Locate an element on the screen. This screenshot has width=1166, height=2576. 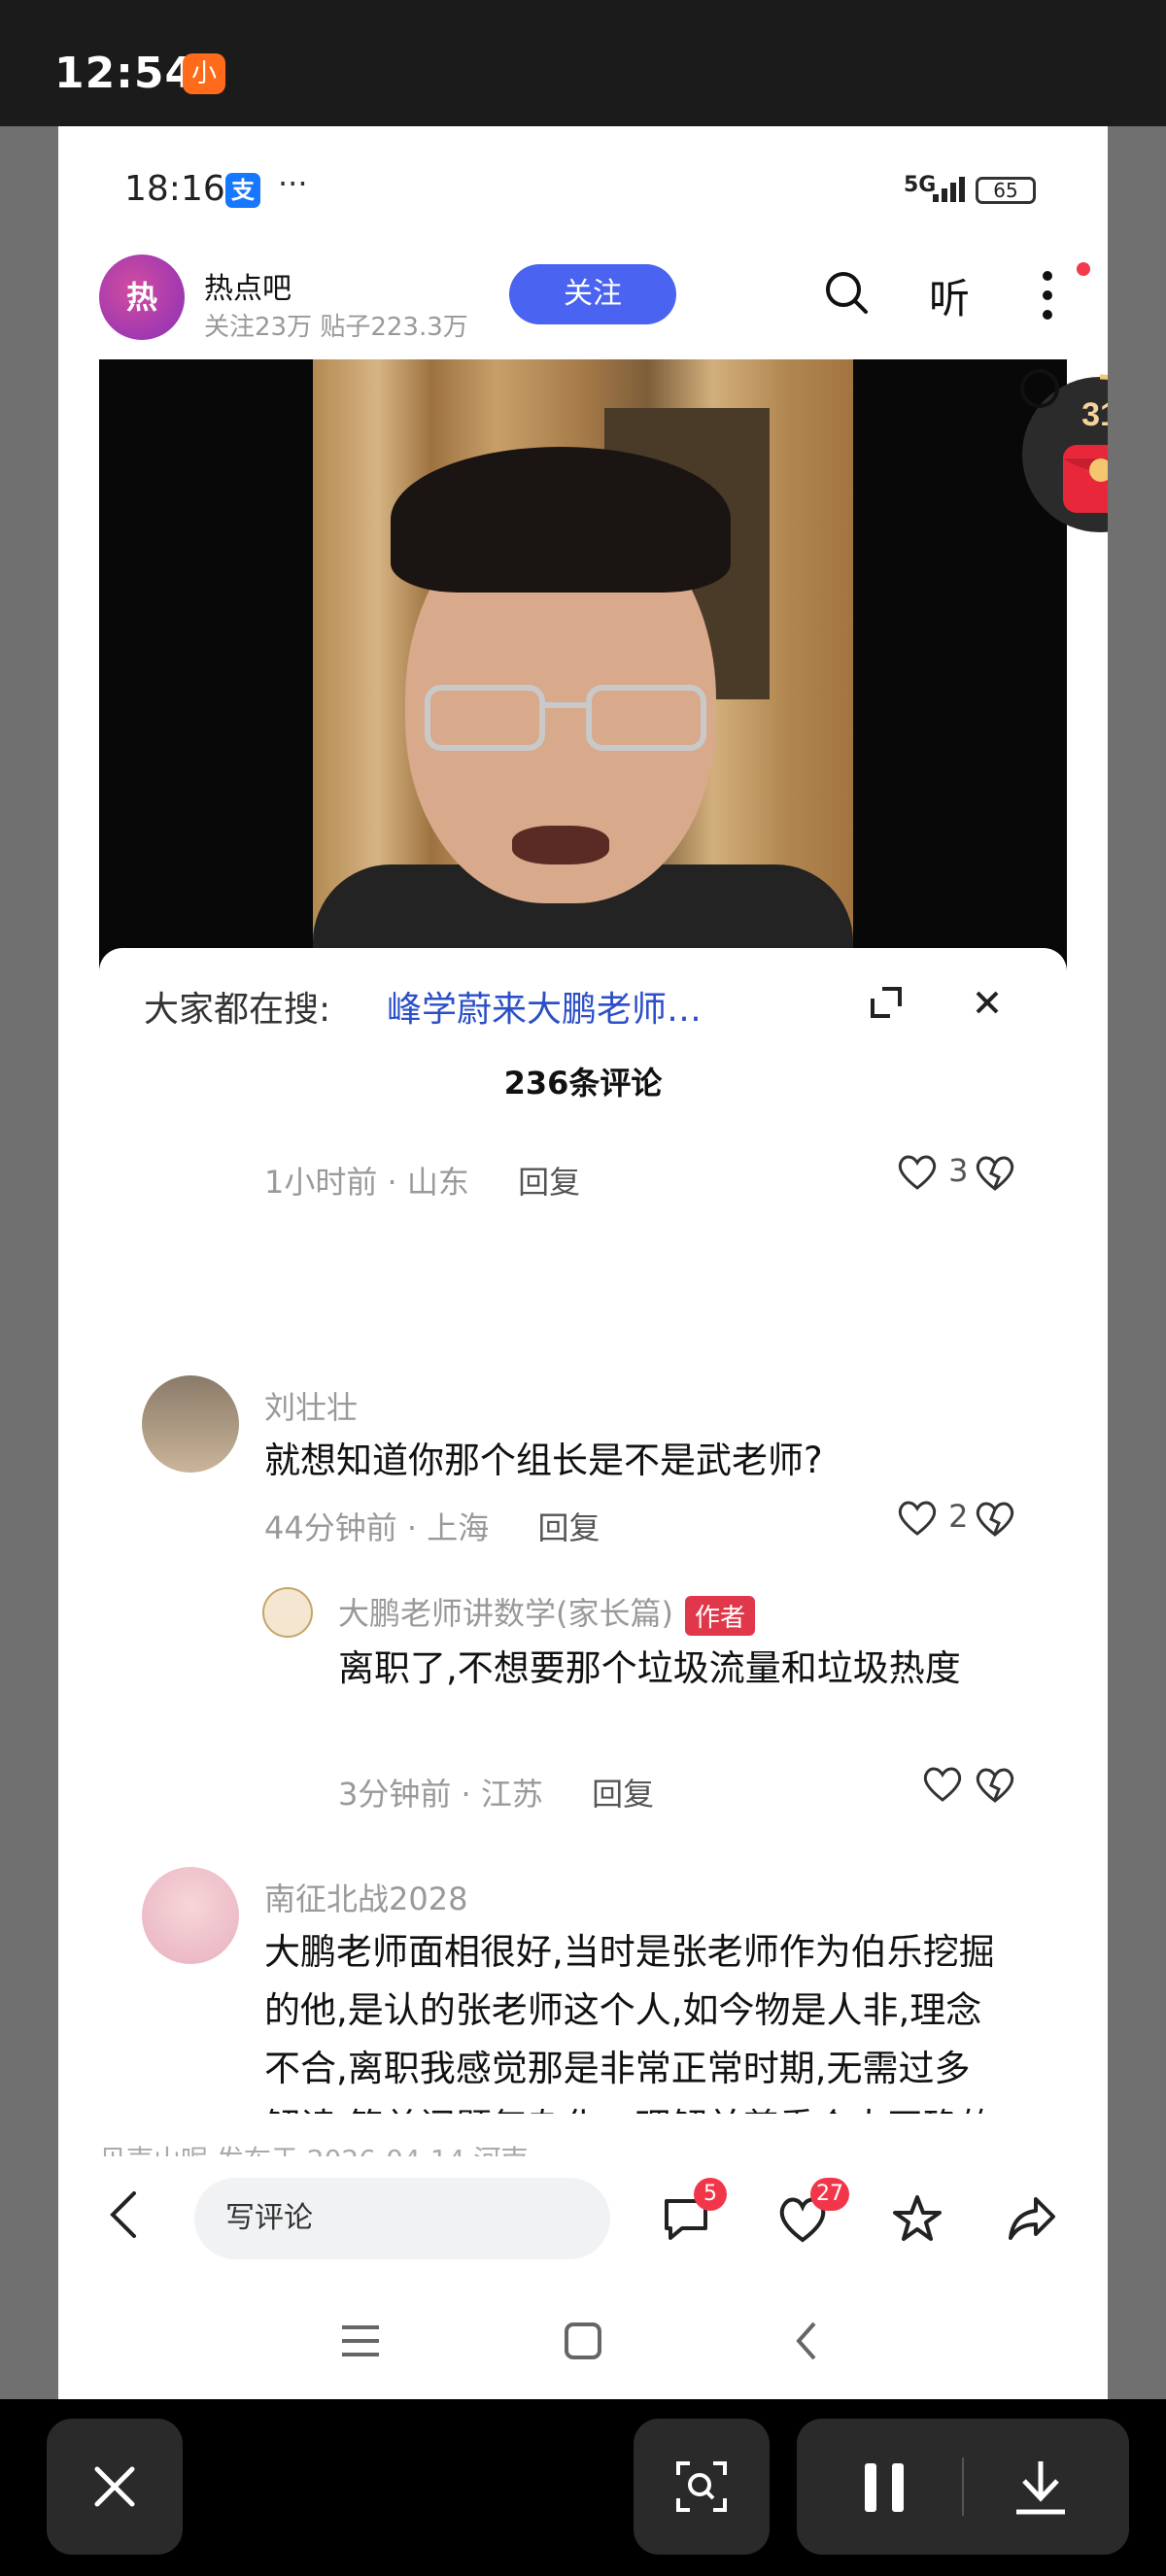
author-badge: 作者 is located at coordinates (719, 1615).